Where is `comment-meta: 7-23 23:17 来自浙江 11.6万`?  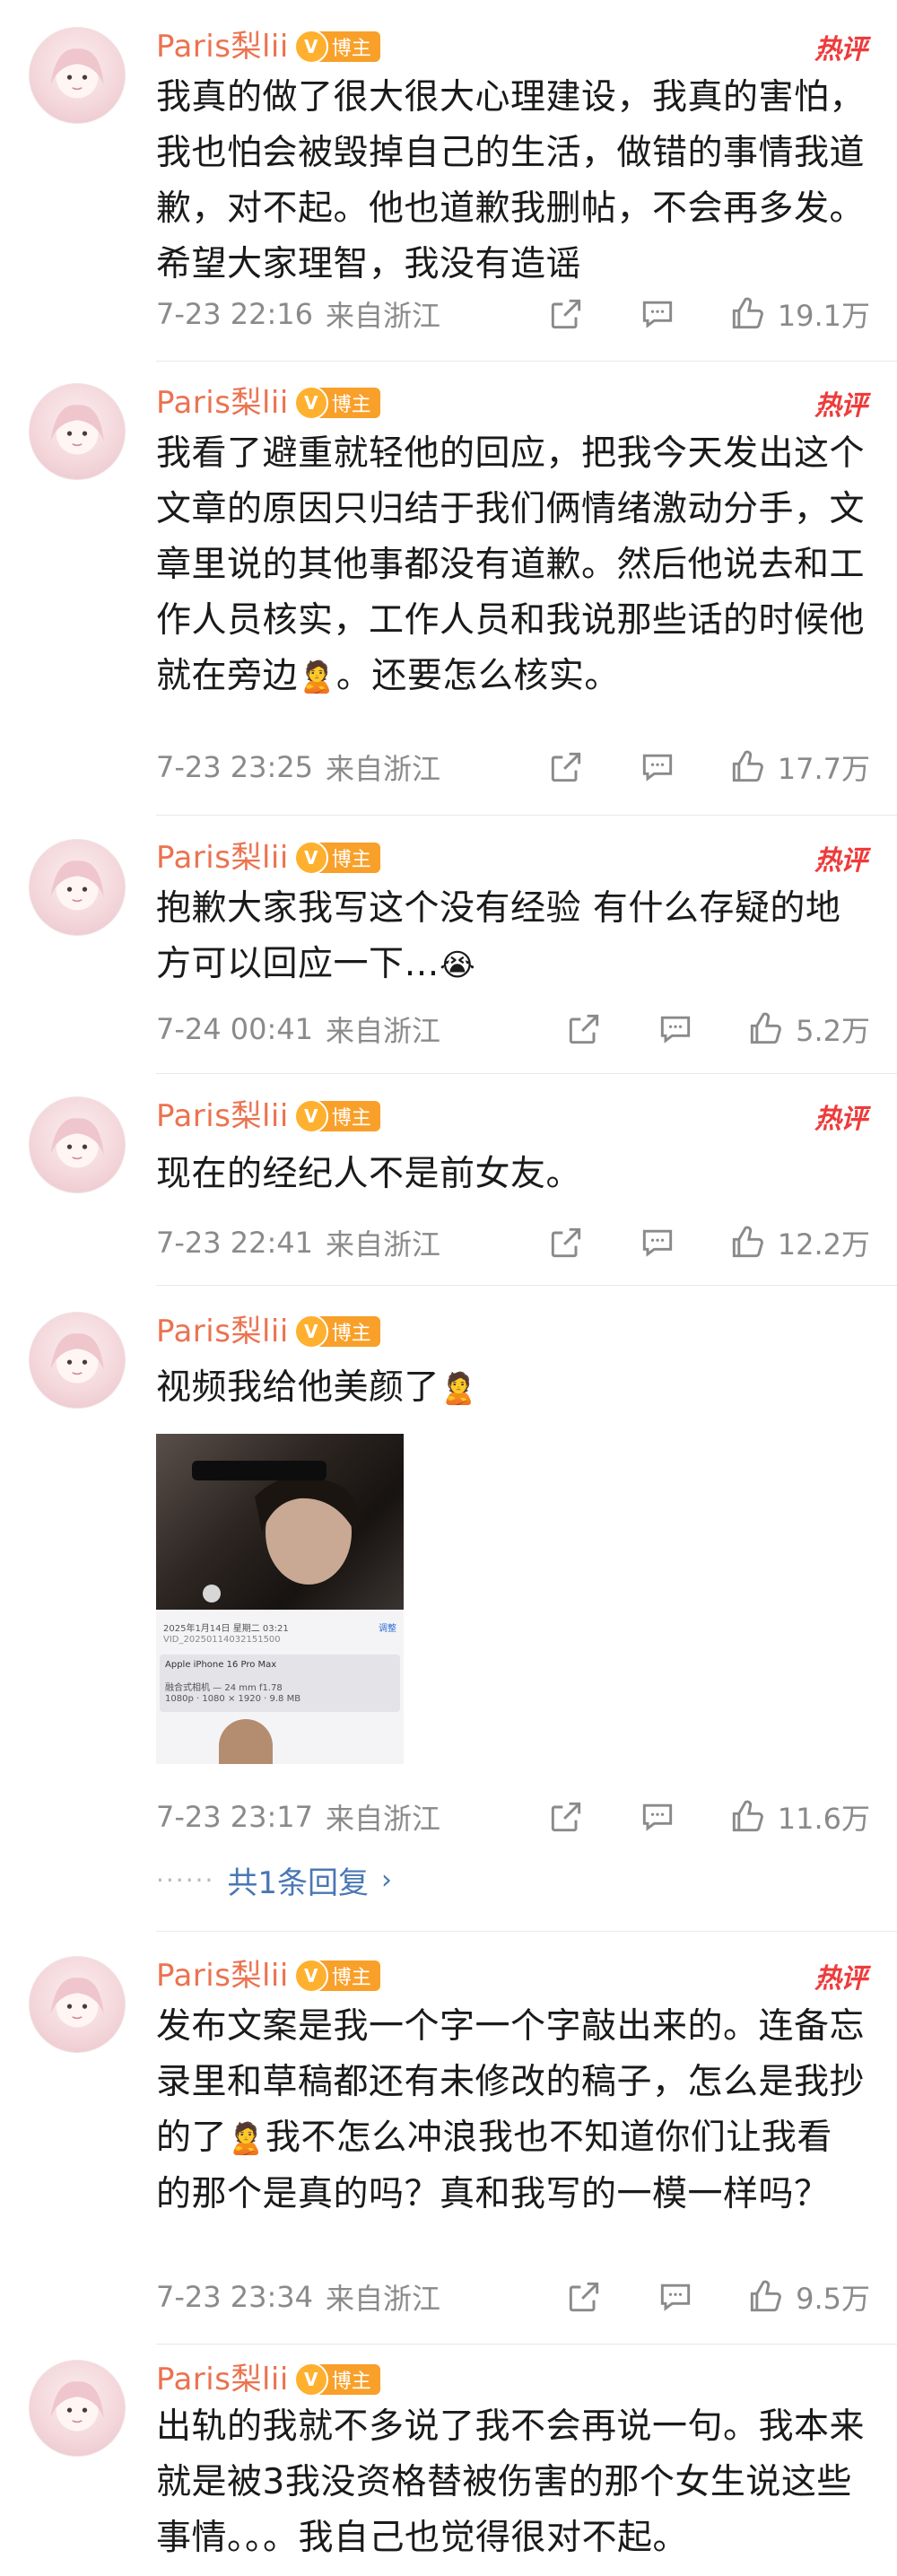 comment-meta: 7-23 23:17 来自浙江 11.6万 is located at coordinates (513, 1816).